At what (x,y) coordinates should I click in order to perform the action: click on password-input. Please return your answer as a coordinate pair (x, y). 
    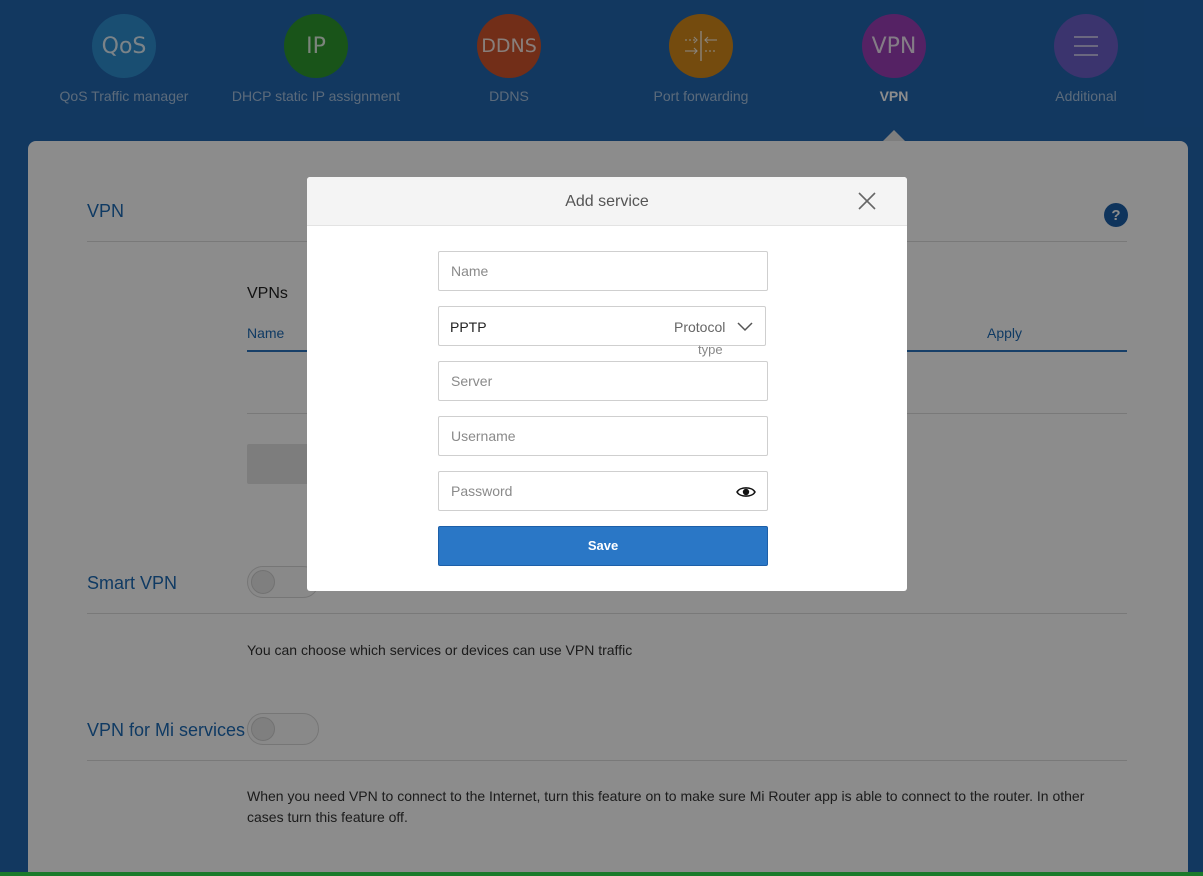
    Looking at the image, I should click on (603, 491).